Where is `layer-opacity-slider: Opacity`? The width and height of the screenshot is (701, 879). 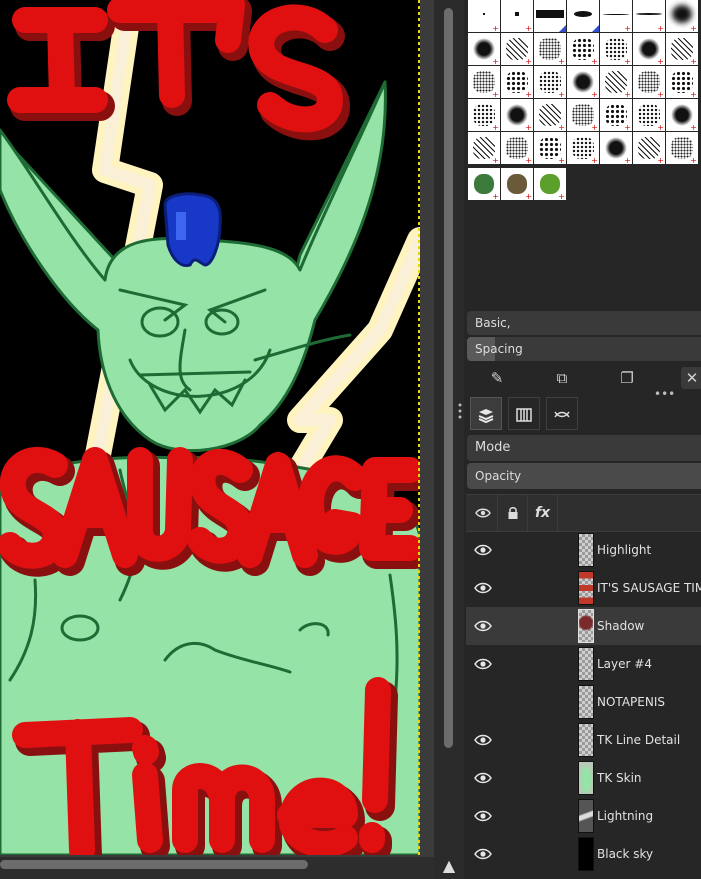
layer-opacity-slider: Opacity is located at coordinates (584, 476).